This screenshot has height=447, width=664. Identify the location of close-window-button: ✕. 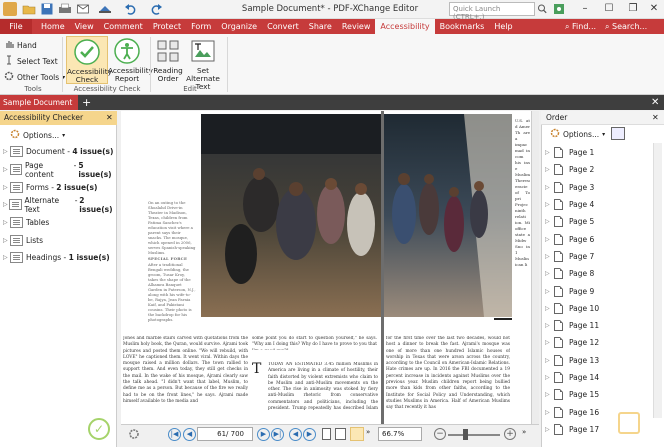
(653, 9).